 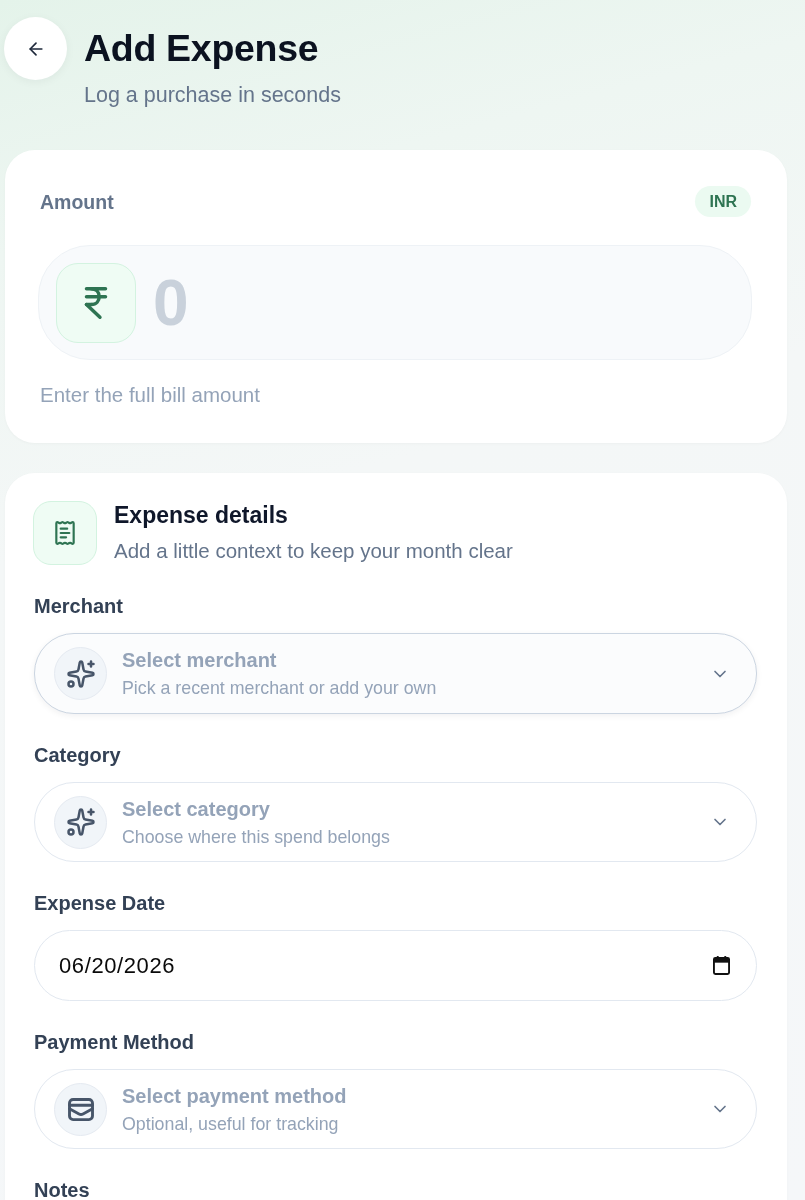 What do you see at coordinates (62, 1189) in the screenshot?
I see `field-label: Notes` at bounding box center [62, 1189].